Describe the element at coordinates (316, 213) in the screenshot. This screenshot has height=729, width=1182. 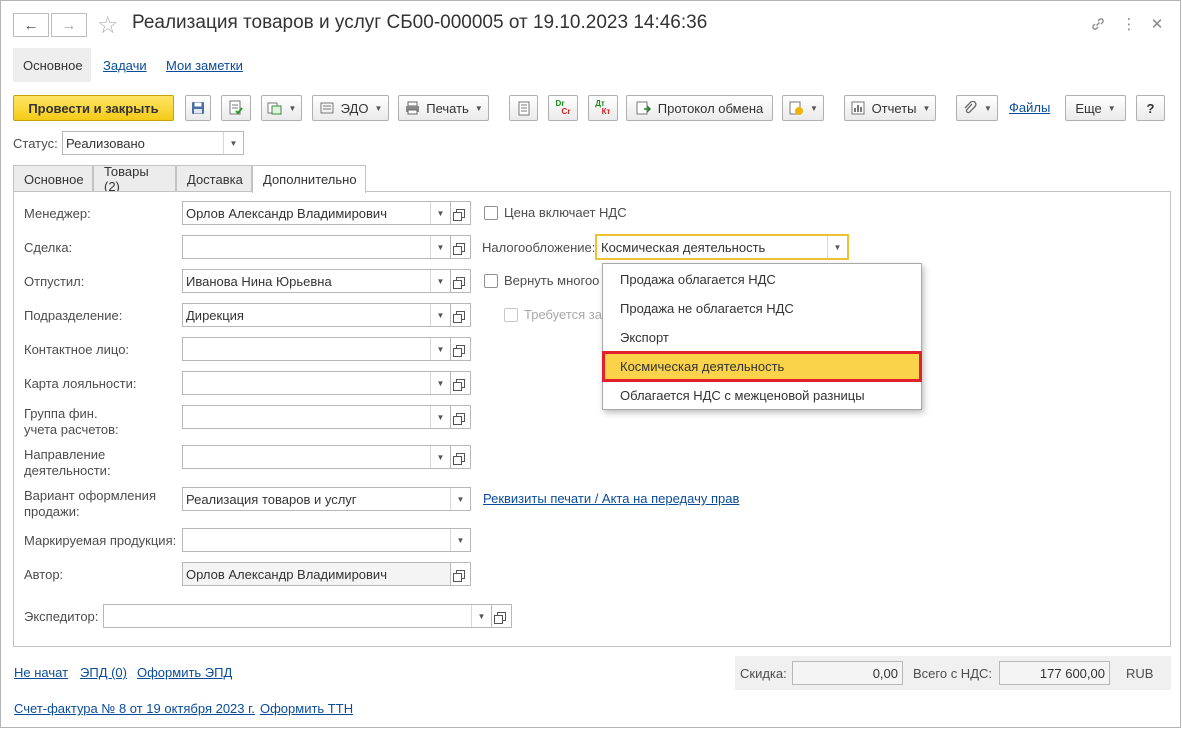
I see `manager-field: Орлов Александр Владимирович ▼` at that location.